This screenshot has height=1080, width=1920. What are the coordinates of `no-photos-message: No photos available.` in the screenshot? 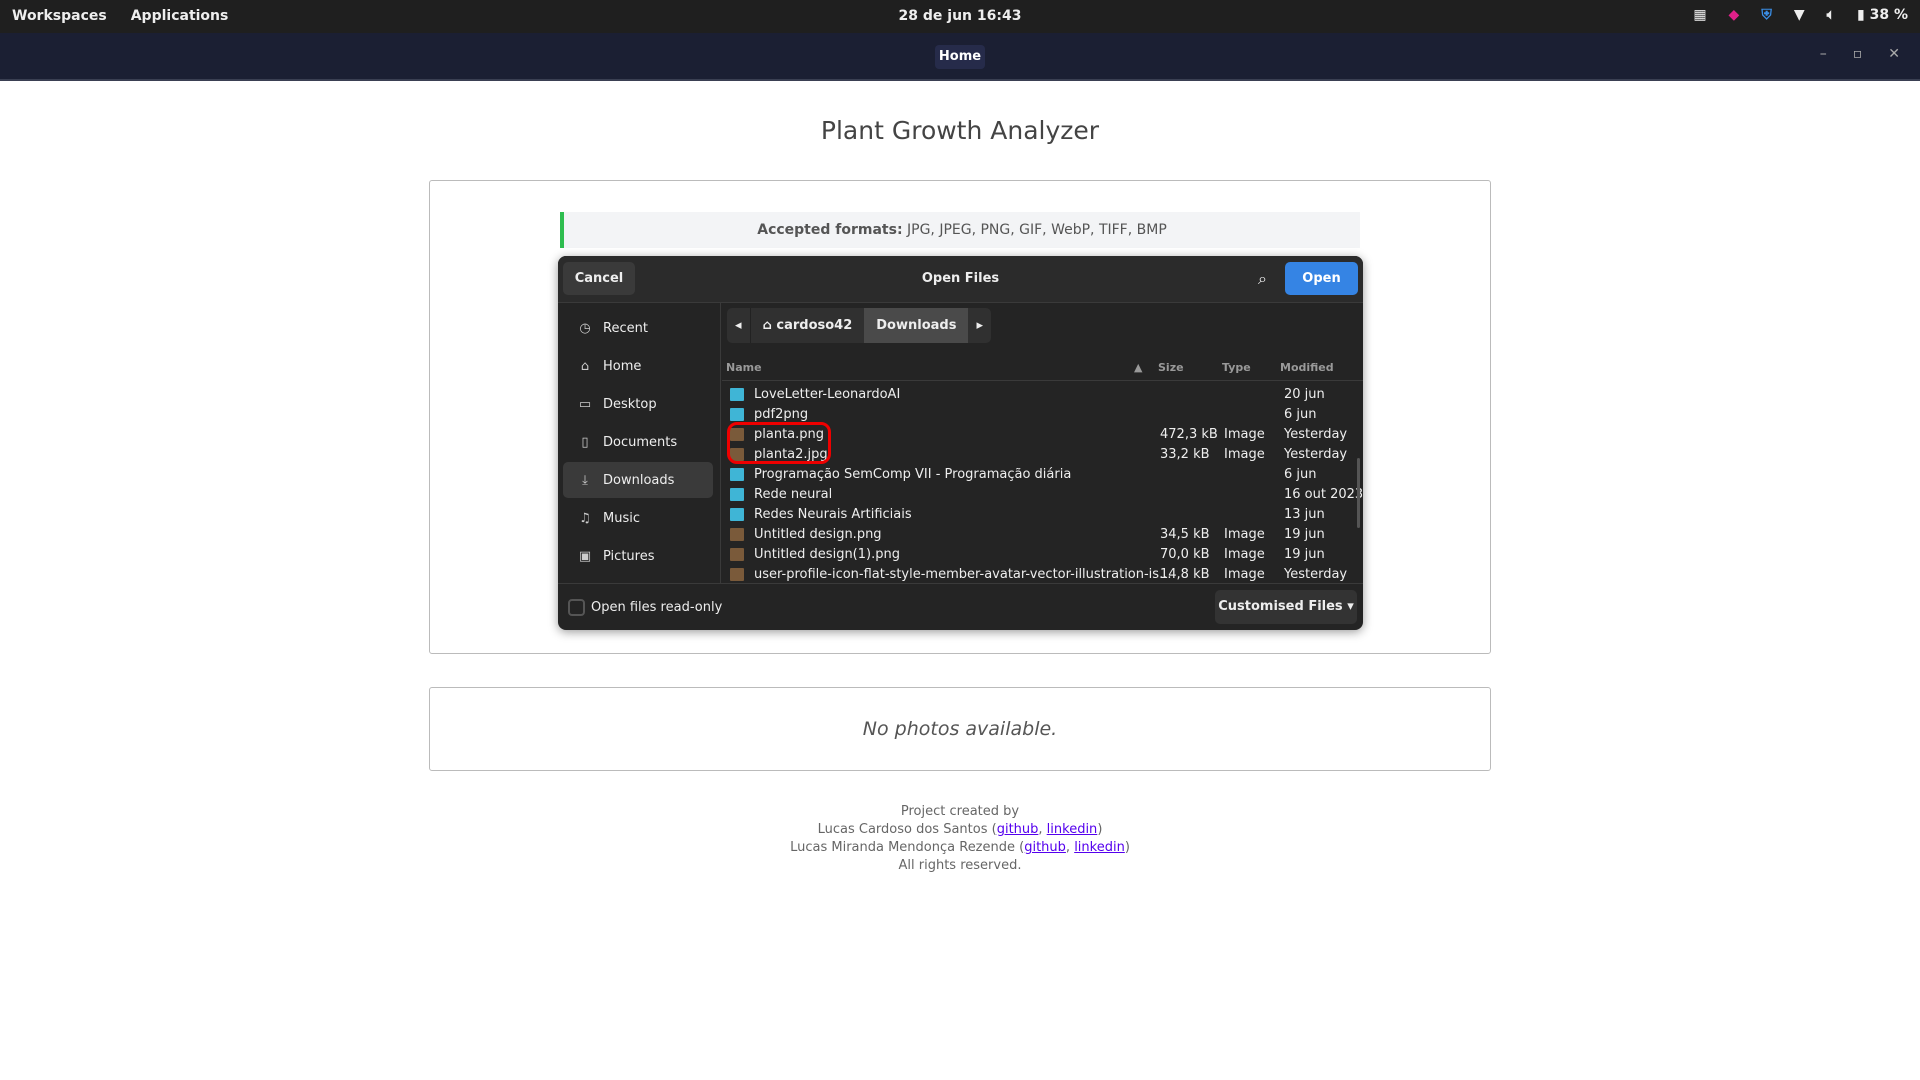 It's located at (960, 729).